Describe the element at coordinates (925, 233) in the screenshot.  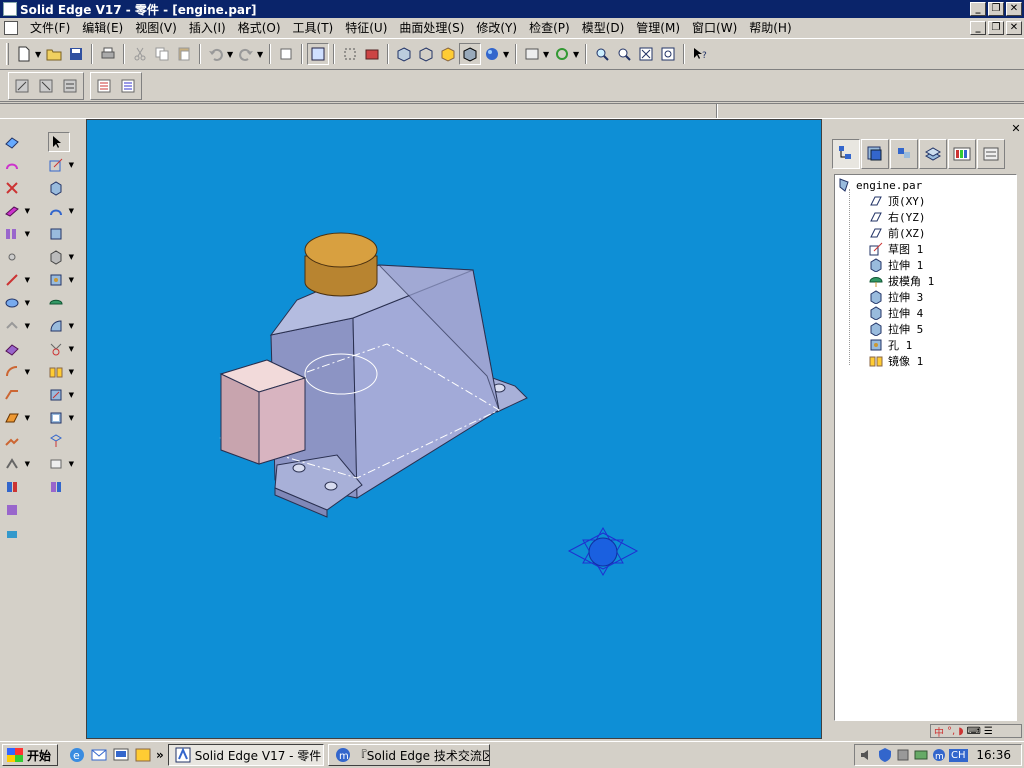
I see `tree-item-front-plane: 前(XZ)` at that location.